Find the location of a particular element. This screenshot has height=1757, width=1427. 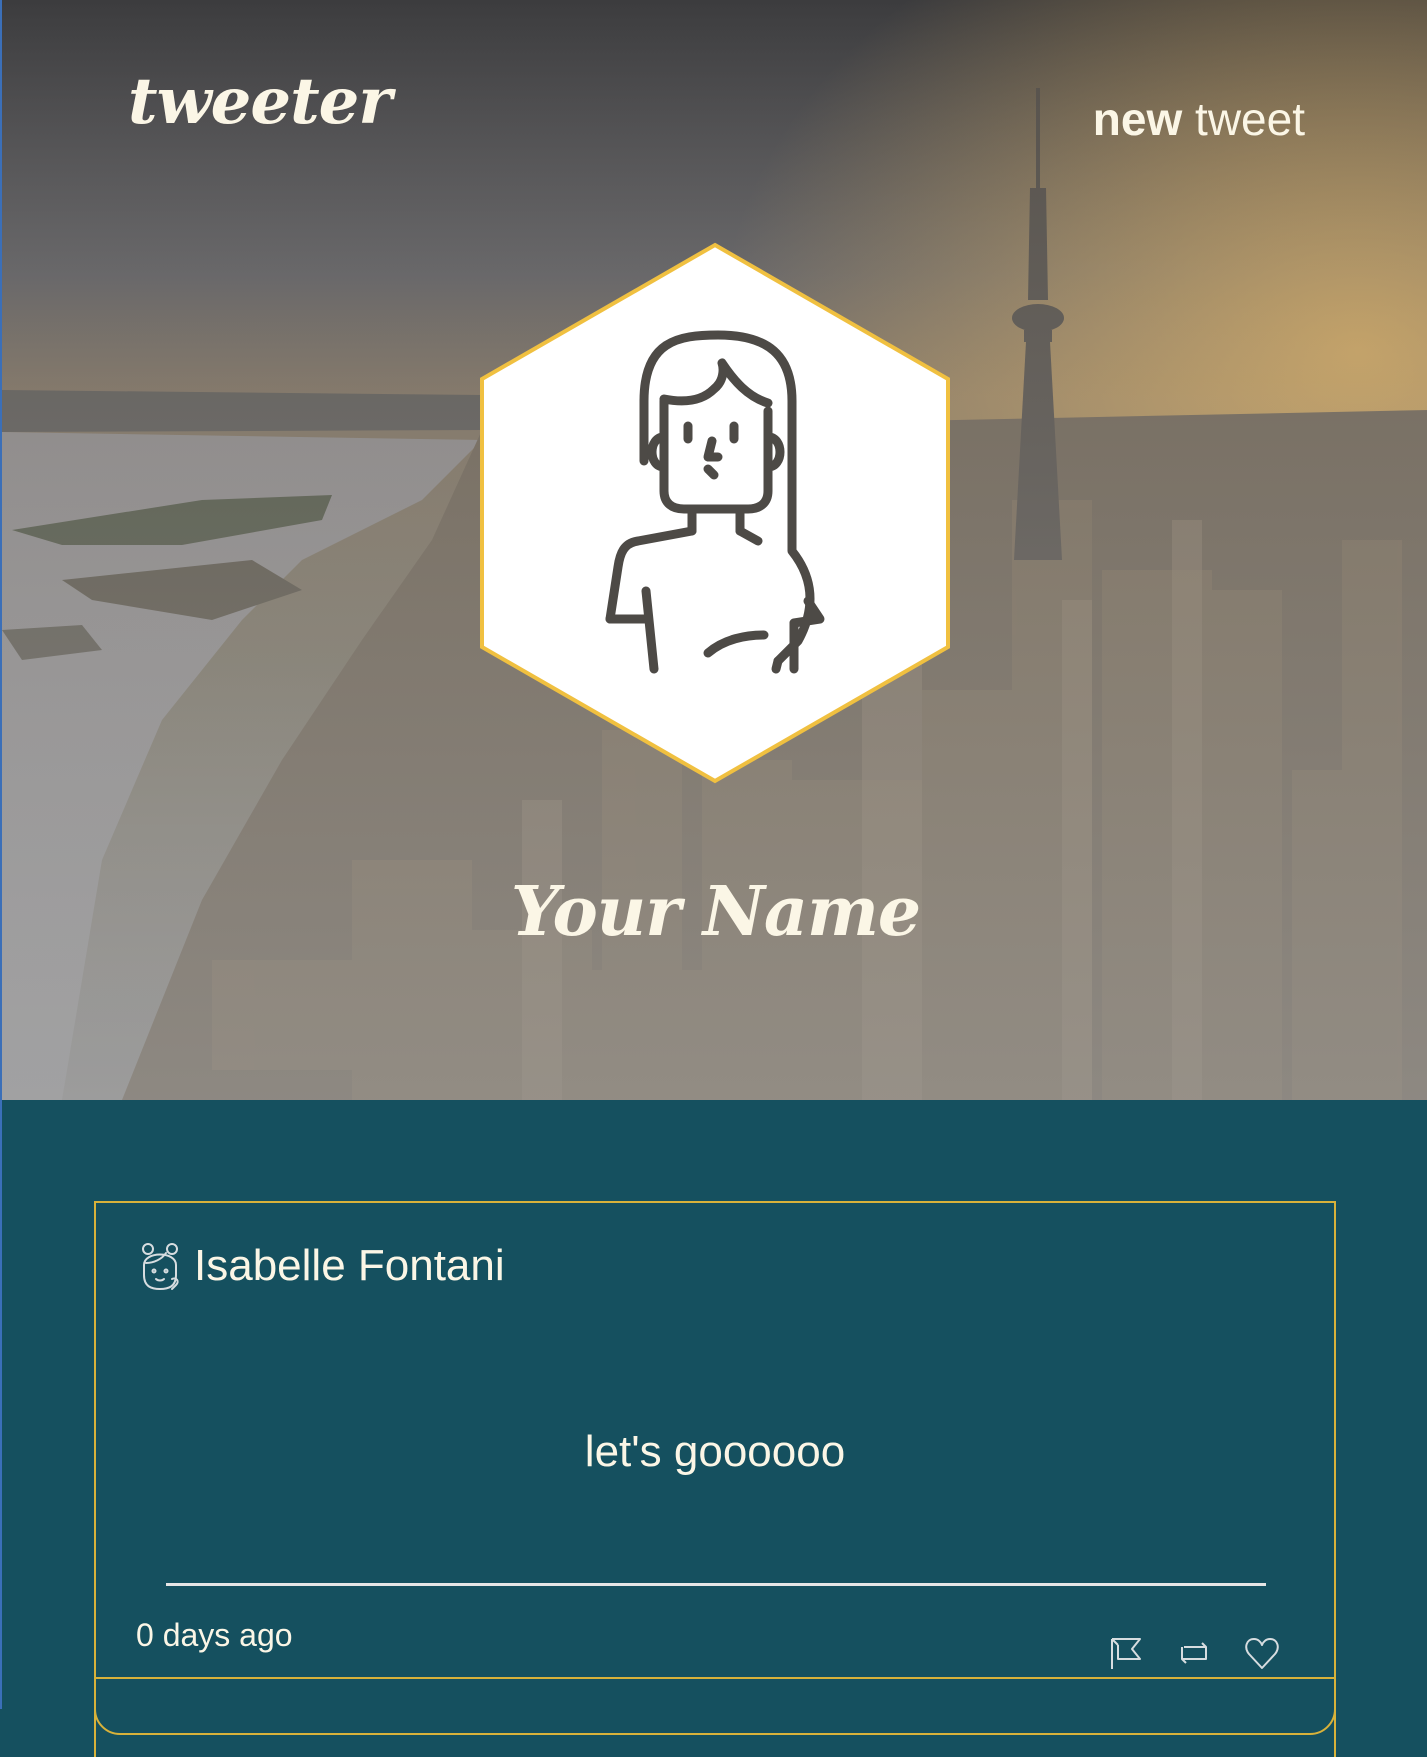

heart-icon is located at coordinates (1262, 1653).